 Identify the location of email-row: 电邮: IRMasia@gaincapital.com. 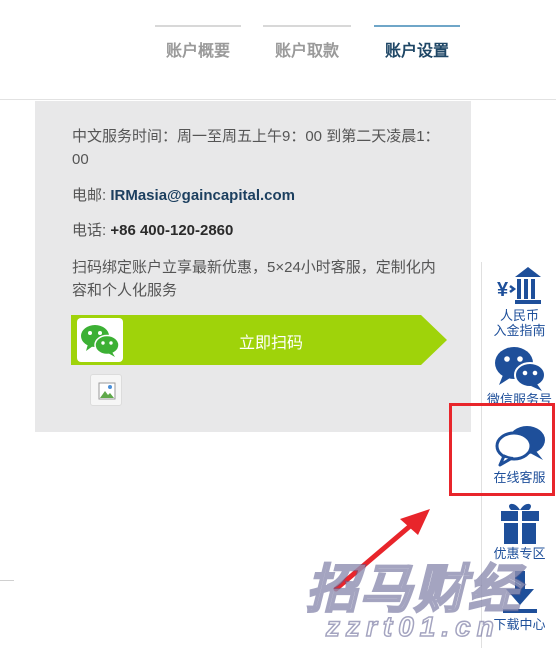
(257, 195).